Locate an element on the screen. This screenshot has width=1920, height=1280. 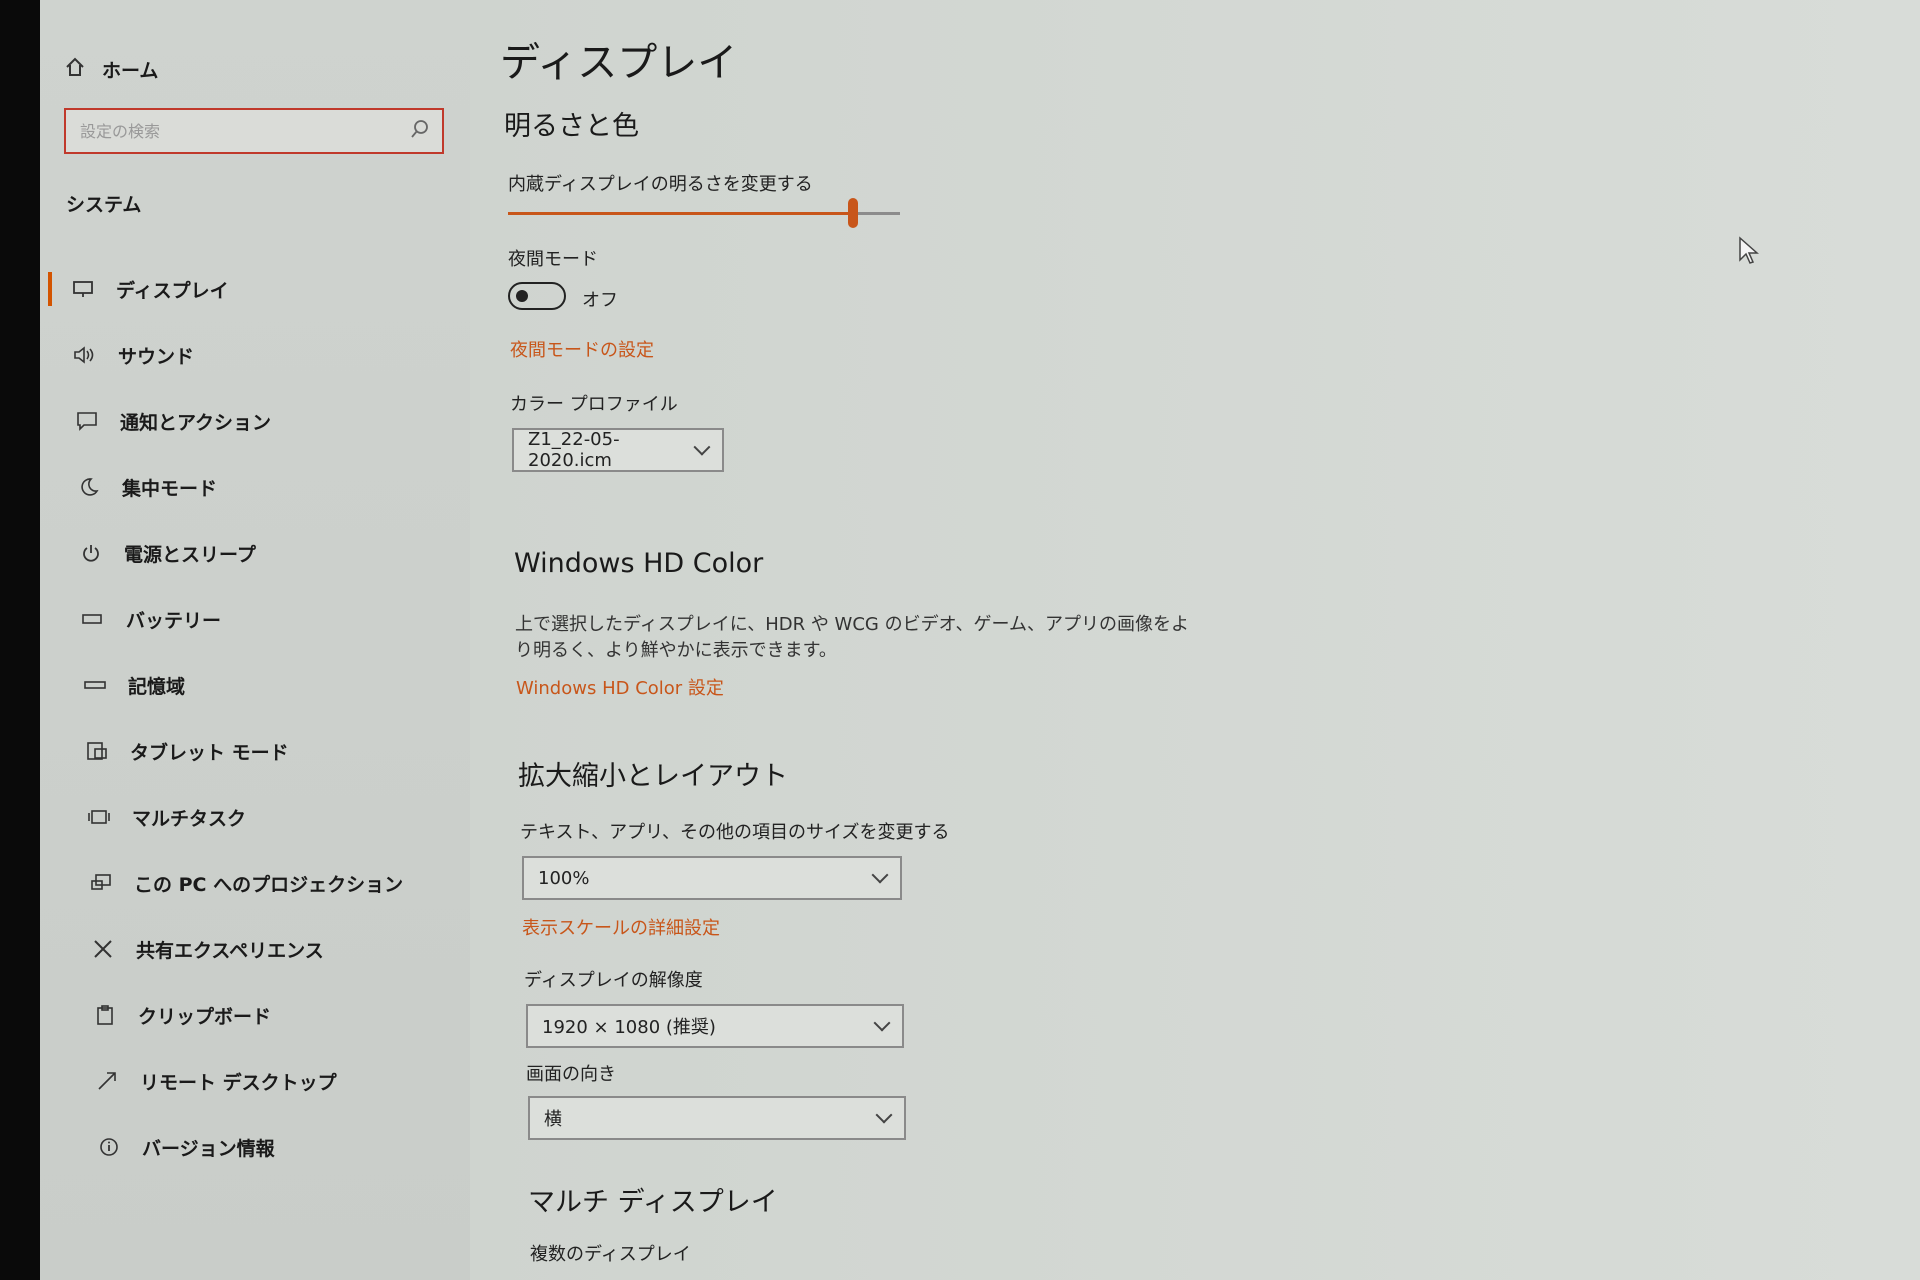
sidebar-item-label: この PC へのプロジェクション is located at coordinates (269, 884).